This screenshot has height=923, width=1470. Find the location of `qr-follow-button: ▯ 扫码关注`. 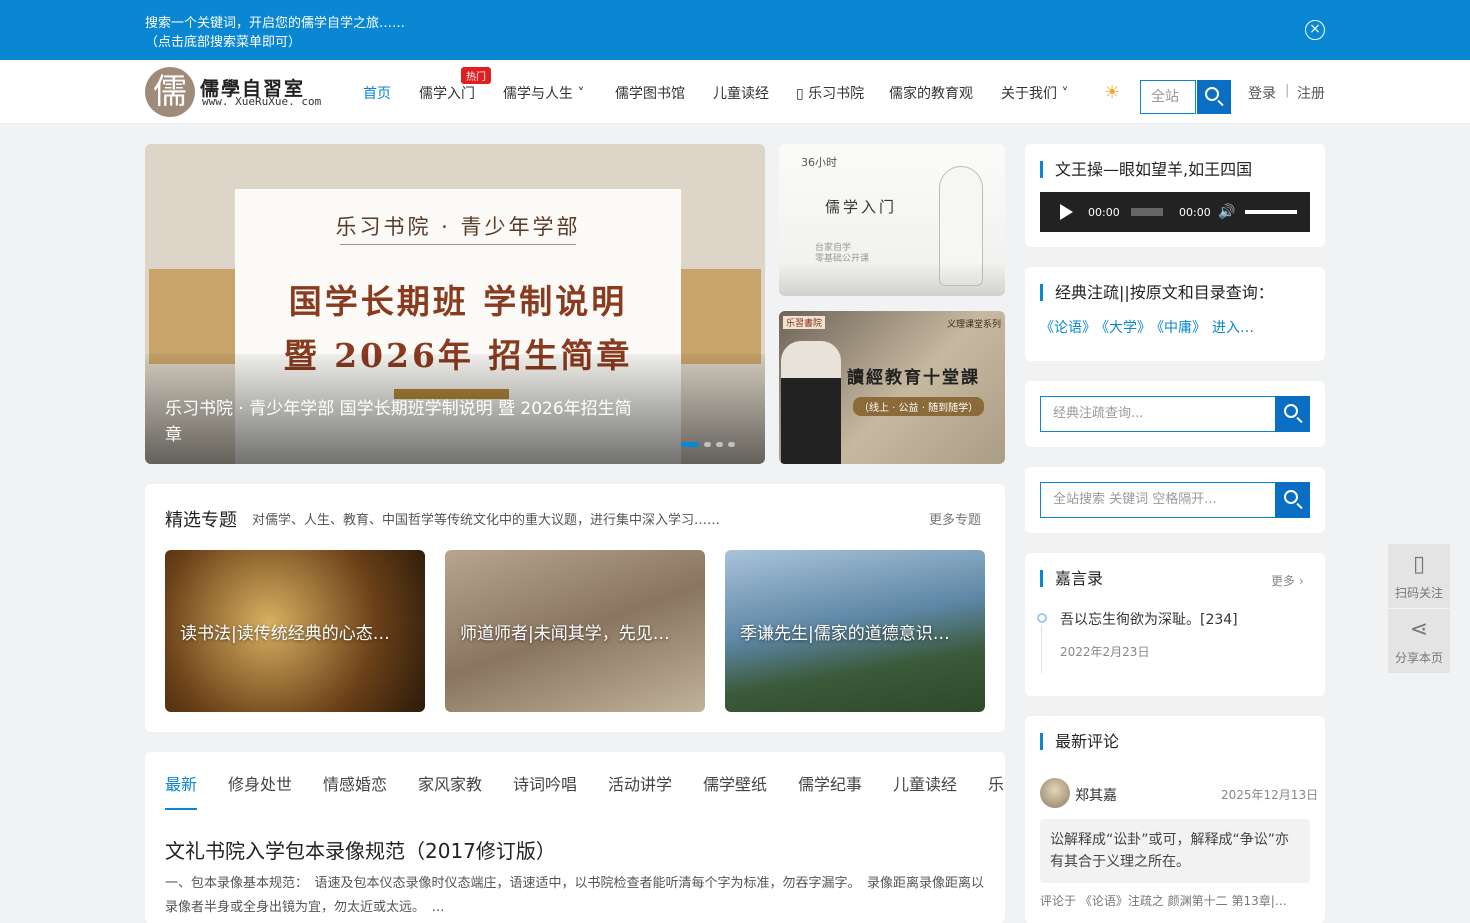

qr-follow-button: ▯ 扫码关注 is located at coordinates (1419, 576).